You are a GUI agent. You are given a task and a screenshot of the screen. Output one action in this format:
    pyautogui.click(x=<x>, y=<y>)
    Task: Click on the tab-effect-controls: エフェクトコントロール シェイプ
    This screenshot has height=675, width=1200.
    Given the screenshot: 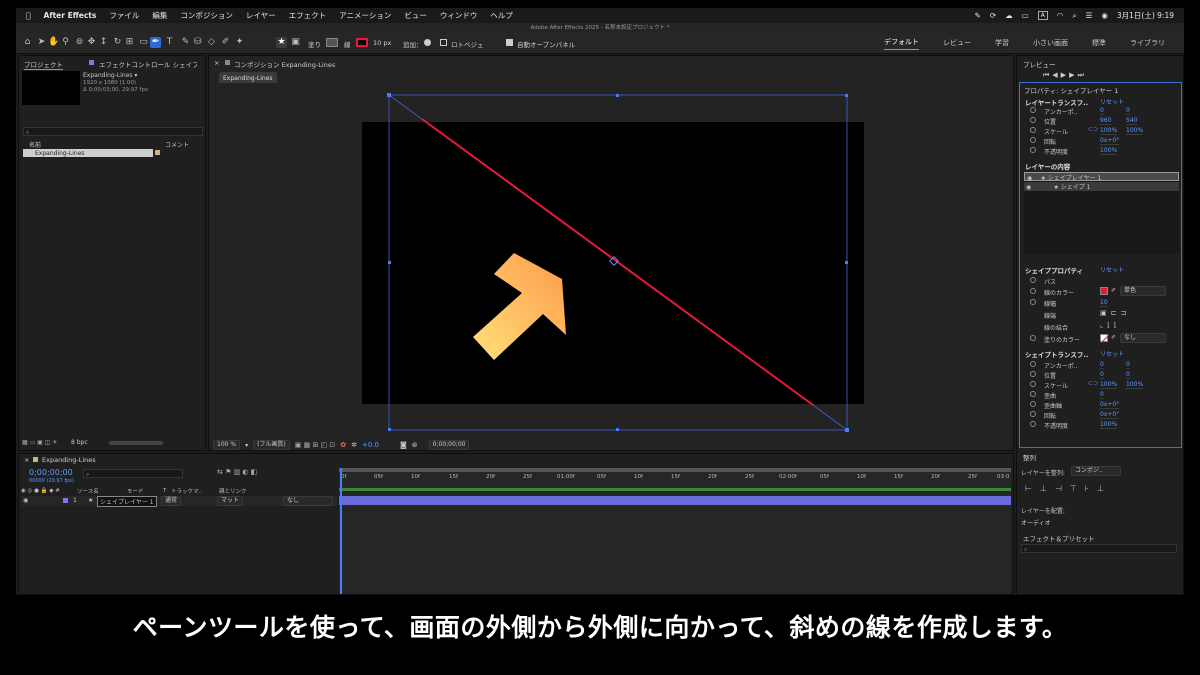 What is the action you would take?
    pyautogui.click(x=148, y=64)
    